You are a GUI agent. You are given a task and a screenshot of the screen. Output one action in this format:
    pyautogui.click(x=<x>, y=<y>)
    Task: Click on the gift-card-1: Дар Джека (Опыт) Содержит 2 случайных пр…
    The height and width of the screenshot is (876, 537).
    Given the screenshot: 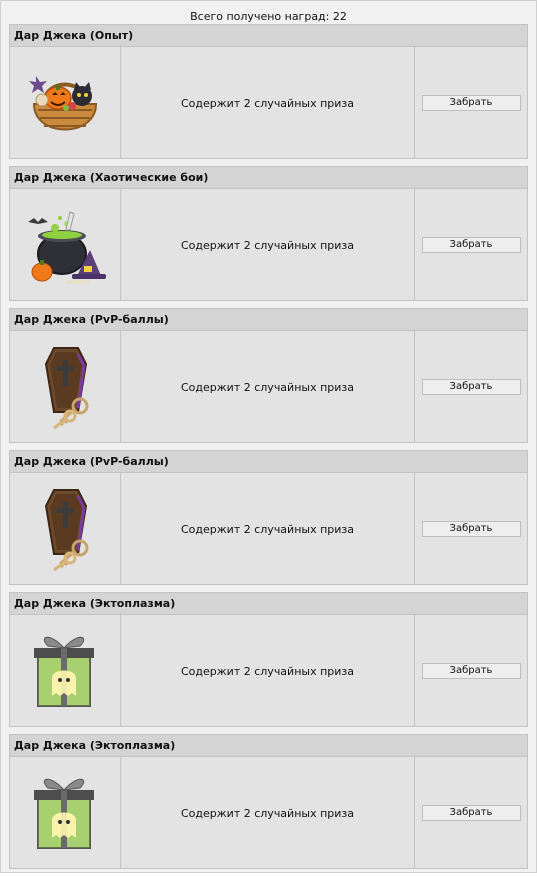 What is the action you would take?
    pyautogui.click(x=268, y=91)
    